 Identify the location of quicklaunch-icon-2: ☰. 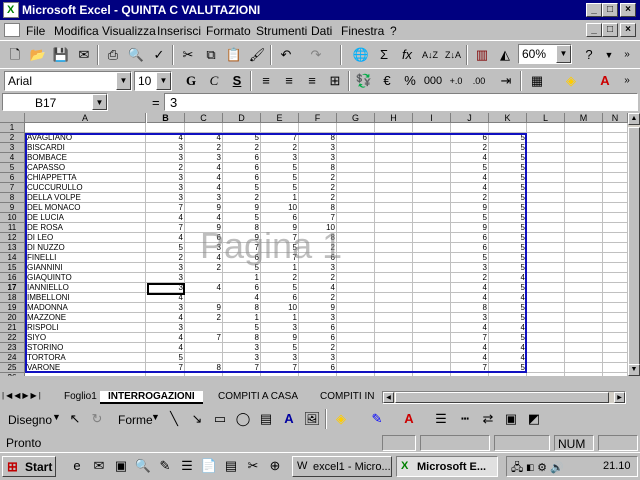
(187, 466).